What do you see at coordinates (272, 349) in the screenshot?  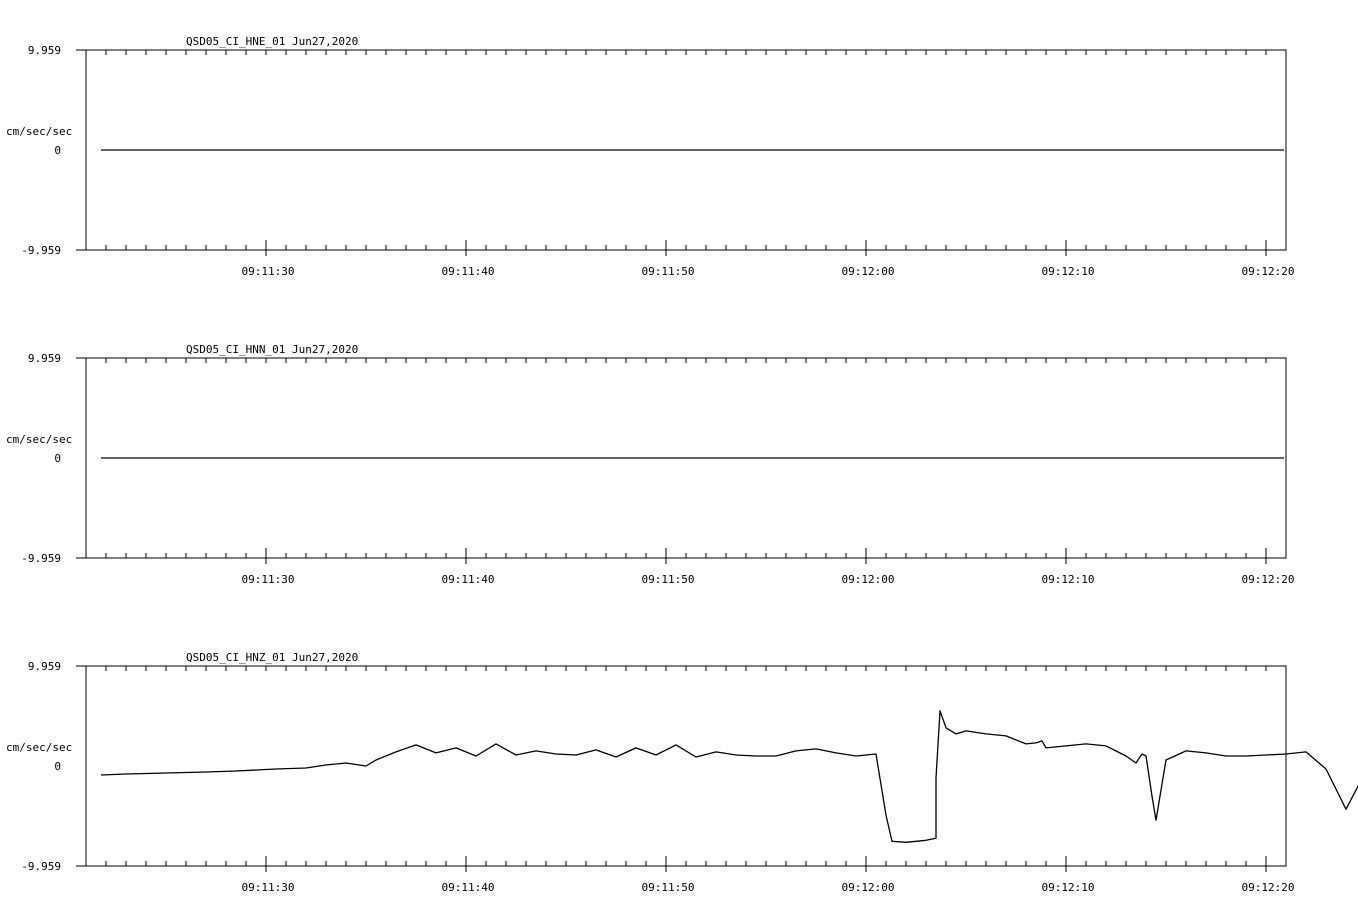 I see `chart-title: QSD05_CI_HNN_01 Jun27,2020` at bounding box center [272, 349].